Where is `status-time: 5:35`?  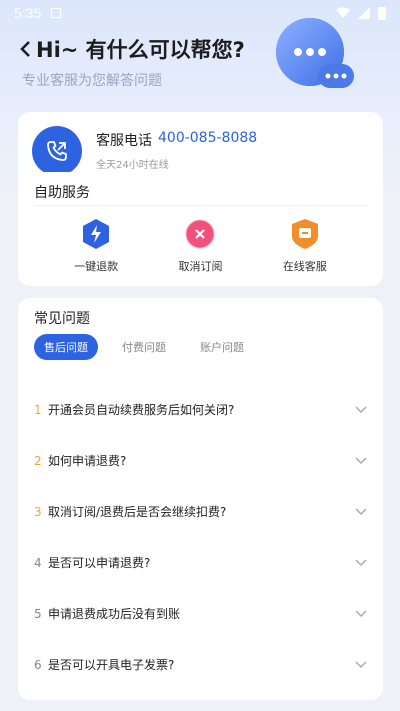
status-time: 5:35 is located at coordinates (28, 13).